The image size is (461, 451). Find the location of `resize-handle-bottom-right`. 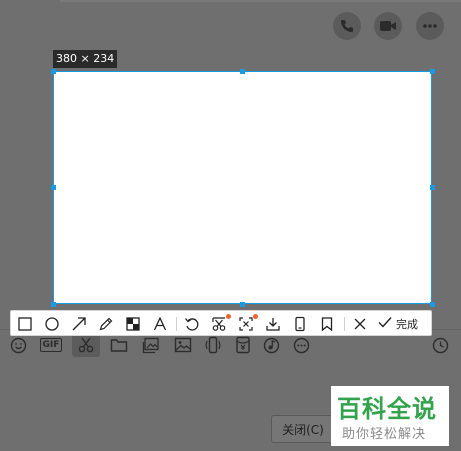

resize-handle-bottom-right is located at coordinates (432, 304).